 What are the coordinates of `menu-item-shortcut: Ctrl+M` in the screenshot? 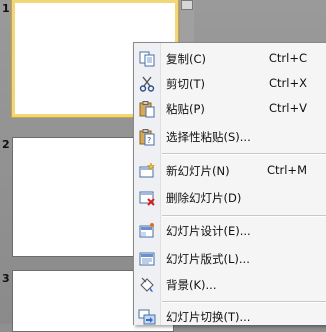 It's located at (286, 170).